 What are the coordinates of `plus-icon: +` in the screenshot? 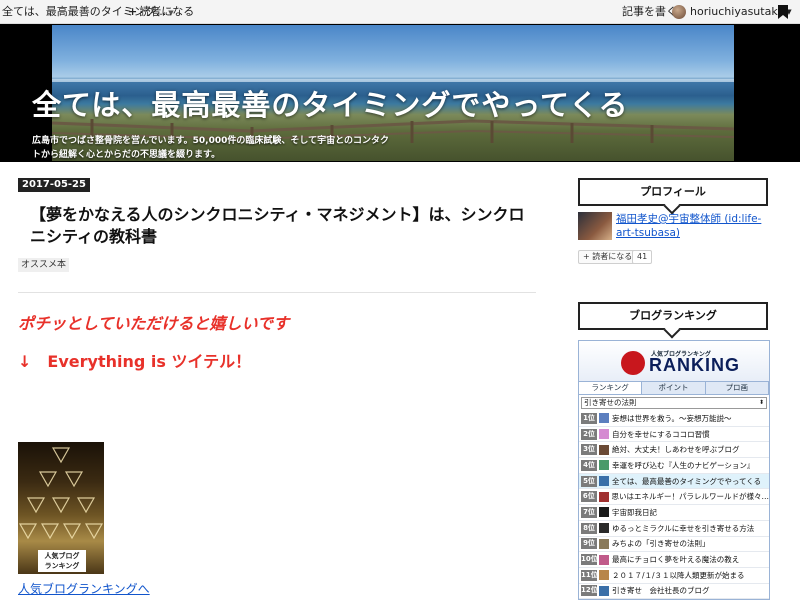 It's located at (133, 11).